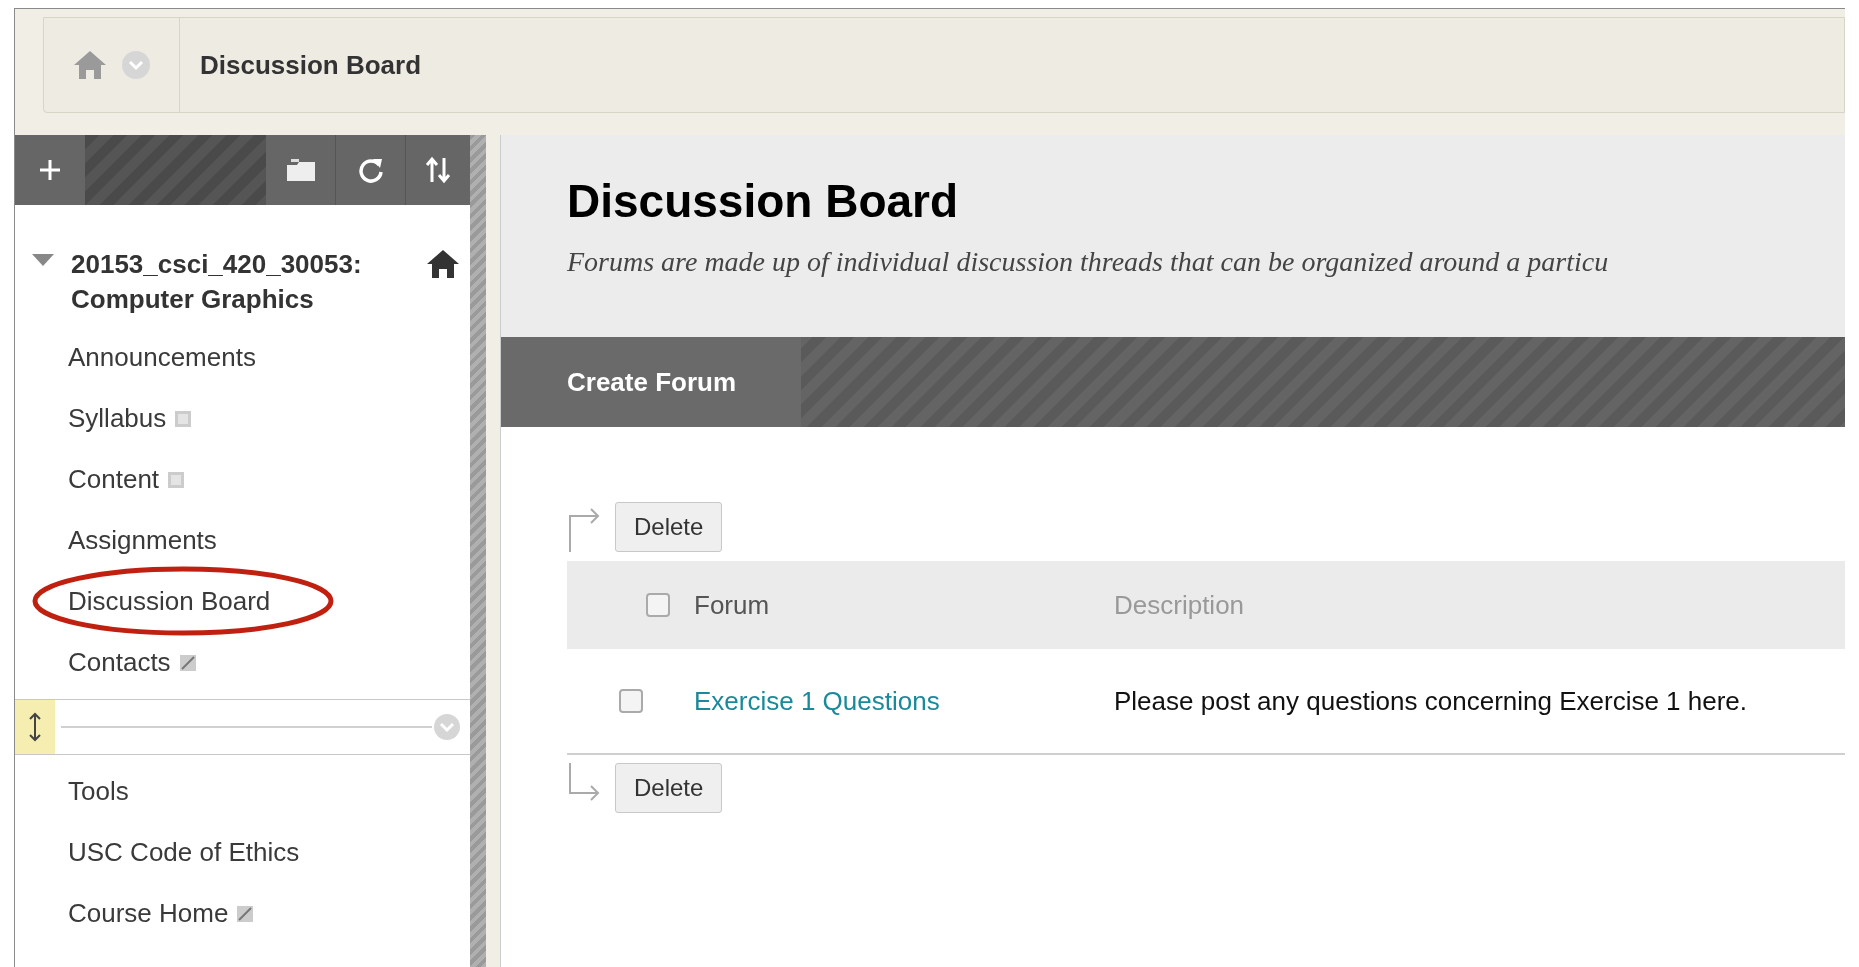 Image resolution: width=1859 pixels, height=967 pixels. What do you see at coordinates (114, 479) in the screenshot?
I see `course-menu-link: Content` at bounding box center [114, 479].